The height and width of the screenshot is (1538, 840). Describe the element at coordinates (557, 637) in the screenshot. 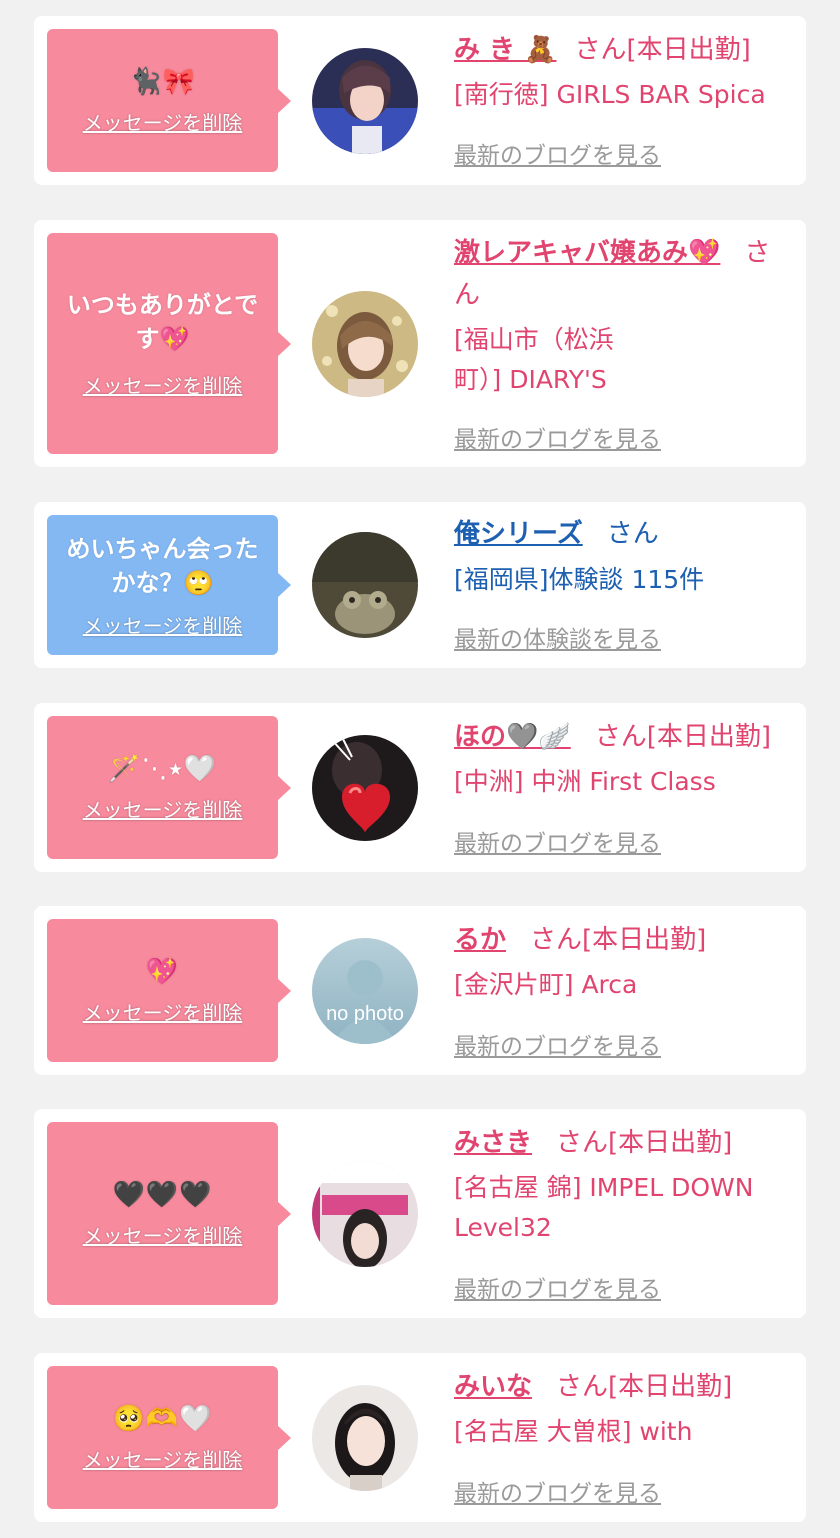

I see `latest-experience-link: 最新の体験談を見る` at that location.